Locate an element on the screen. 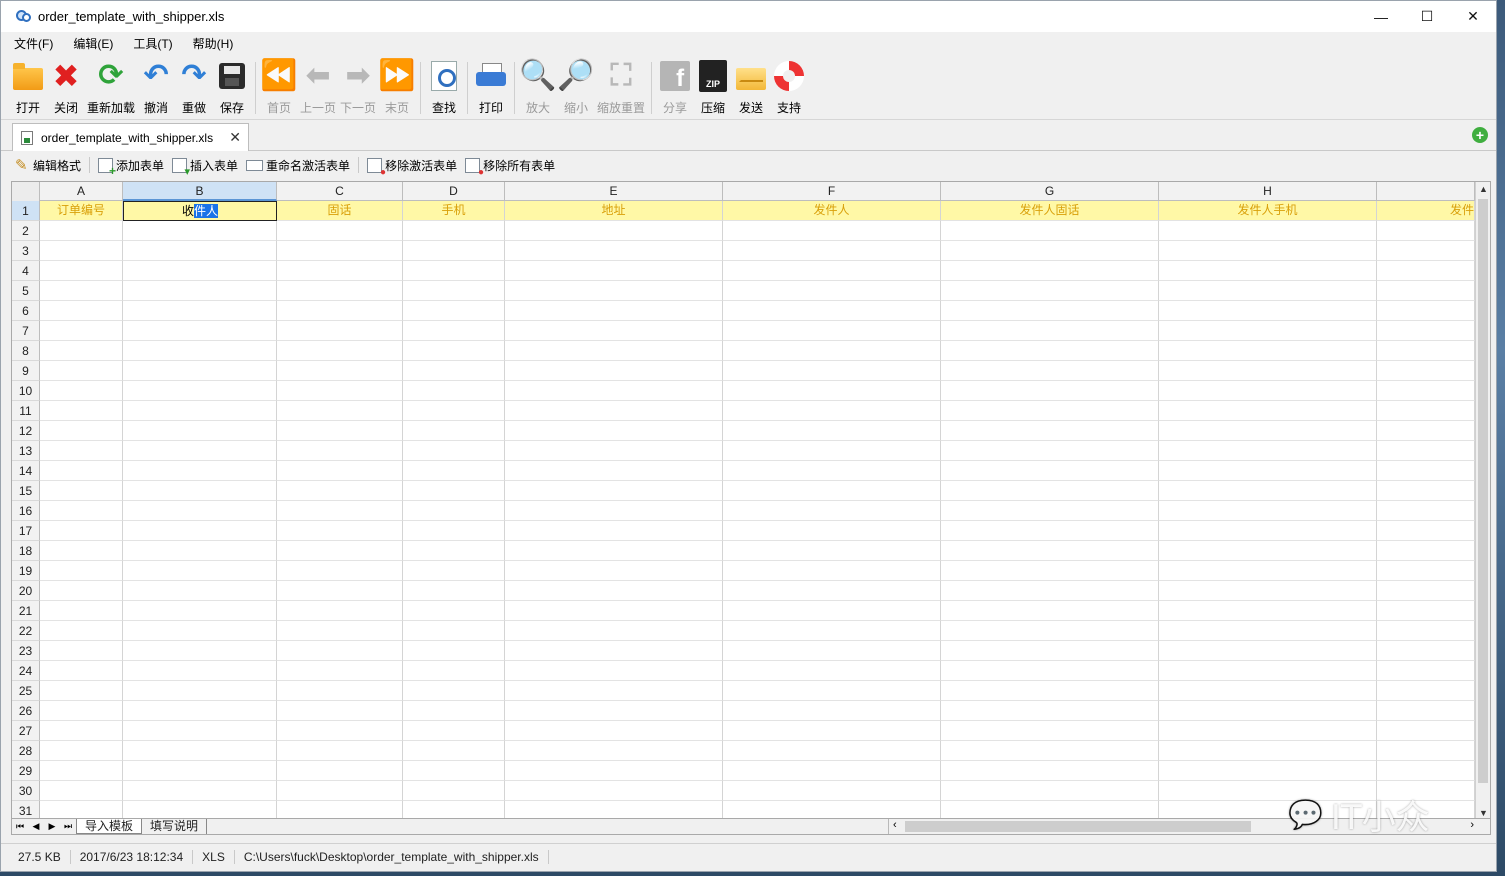  close-file-button: ✖ 关闭 is located at coordinates (66, 86).